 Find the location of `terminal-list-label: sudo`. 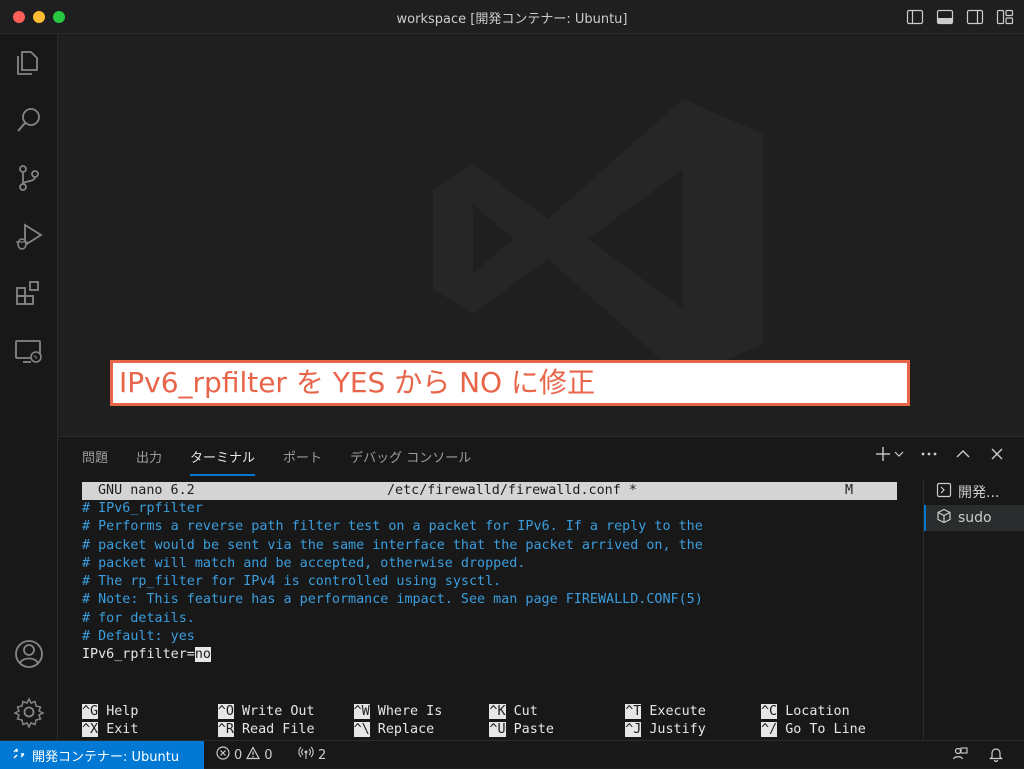

terminal-list-label: sudo is located at coordinates (975, 518).